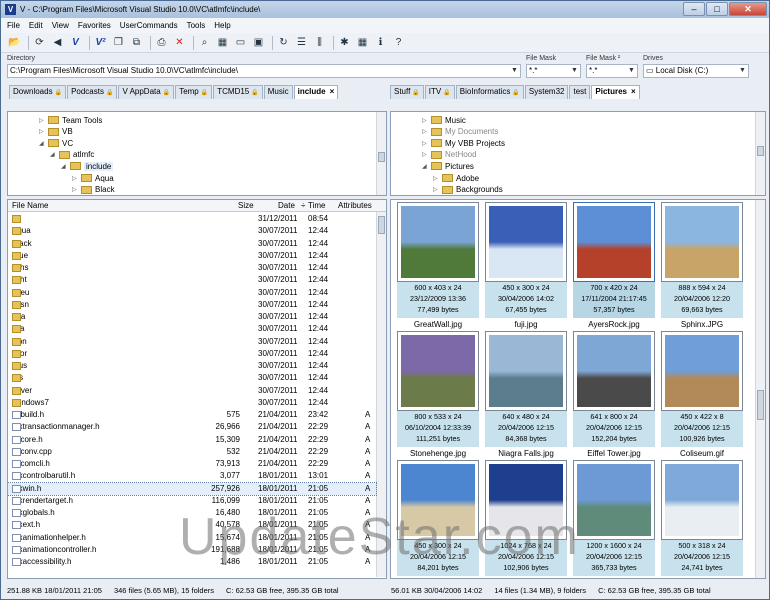 The image size is (770, 600). I want to click on table-row: Windows7 30/07/2011 12:44, so click(192, 403).